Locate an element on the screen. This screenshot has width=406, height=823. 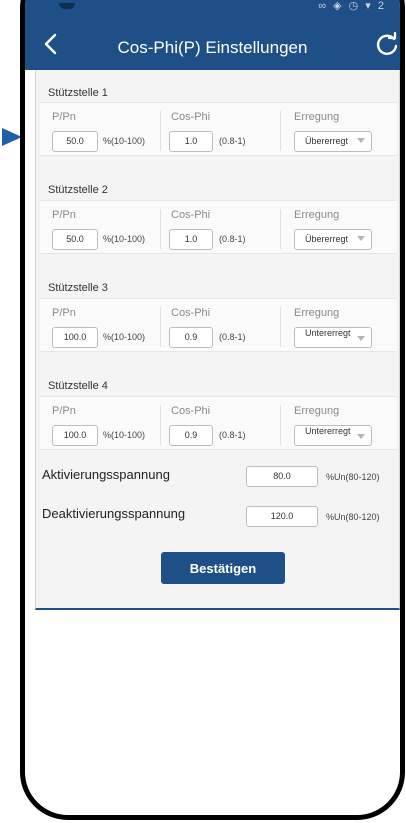
status-bar: ∞ ◈ ◷ ▾ 2 is located at coordinates (212, 7).